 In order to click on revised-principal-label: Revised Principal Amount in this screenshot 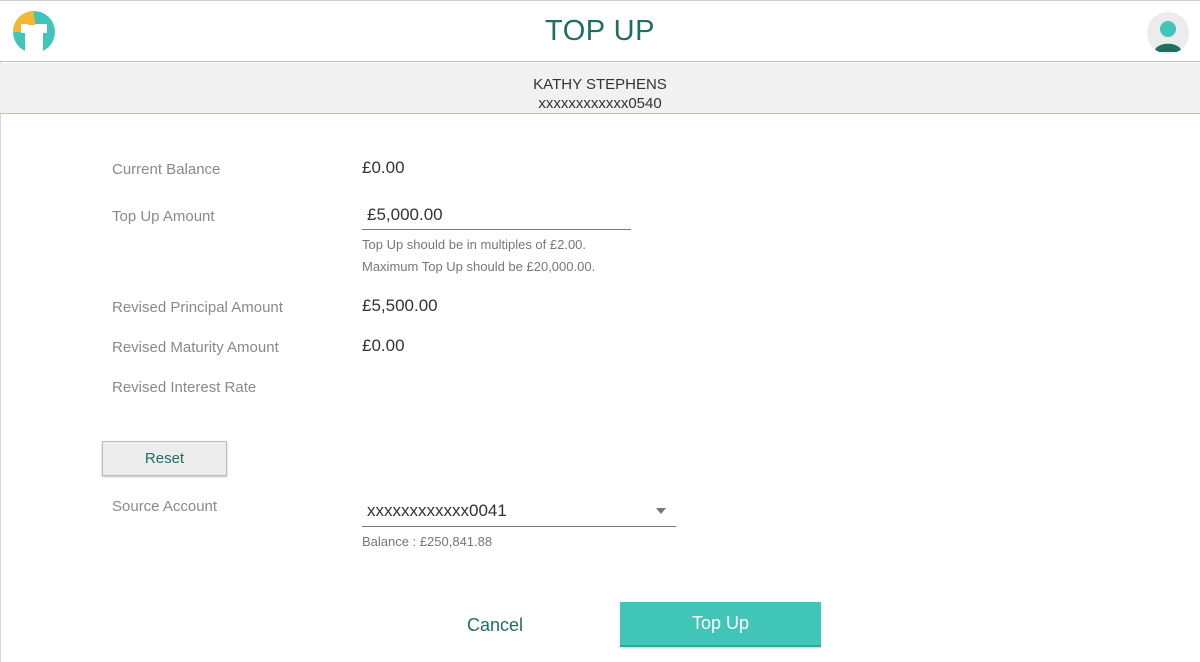, I will do `click(197, 307)`.